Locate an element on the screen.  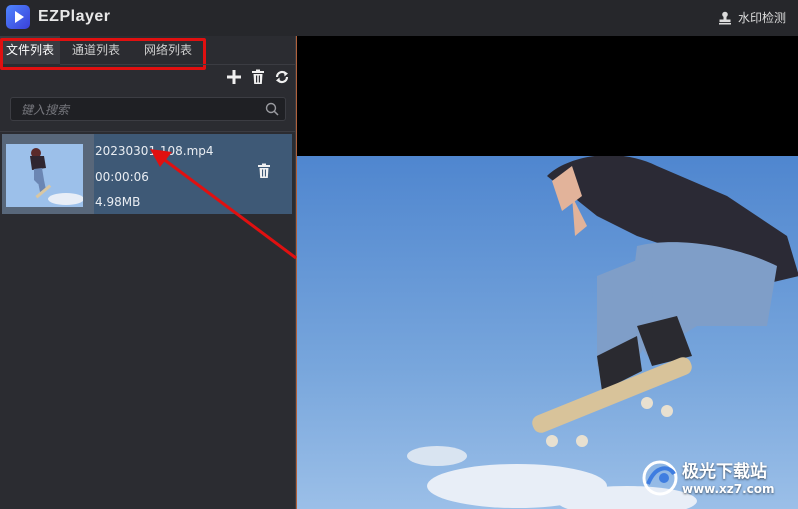
list-item: 20230301 108.mp4 00:00:06 4.98MB is located at coordinates (147, 174).